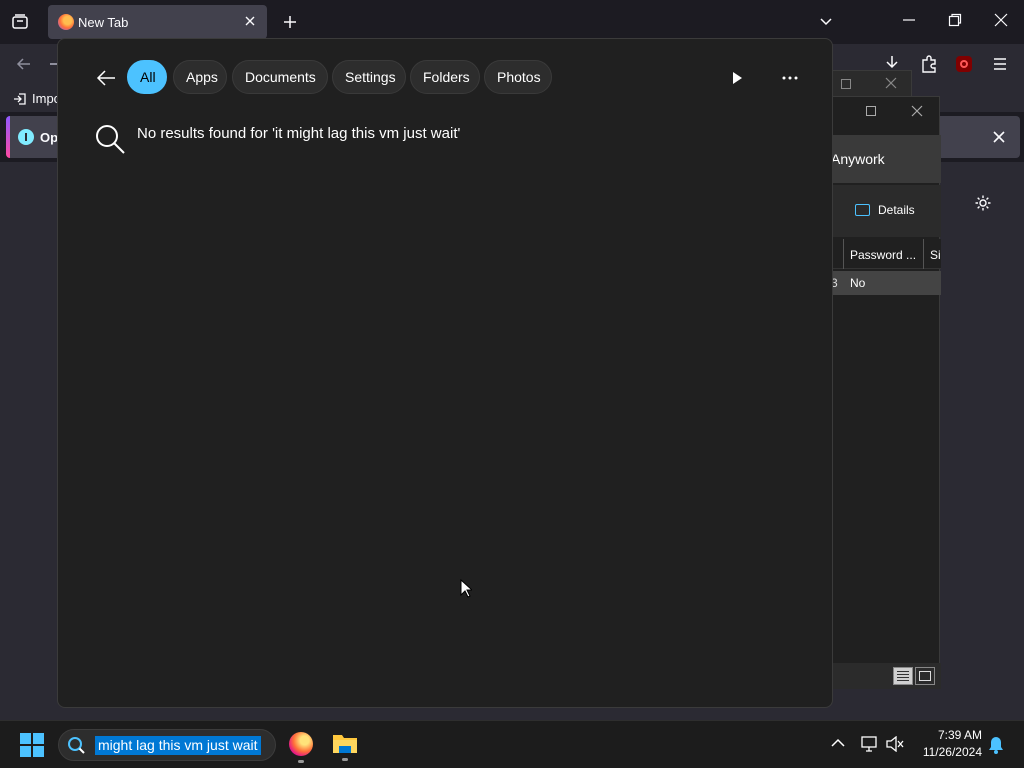 This screenshot has height=768, width=1024. Describe the element at coordinates (886, 283) in the screenshot. I see `table-row: 3 No` at that location.